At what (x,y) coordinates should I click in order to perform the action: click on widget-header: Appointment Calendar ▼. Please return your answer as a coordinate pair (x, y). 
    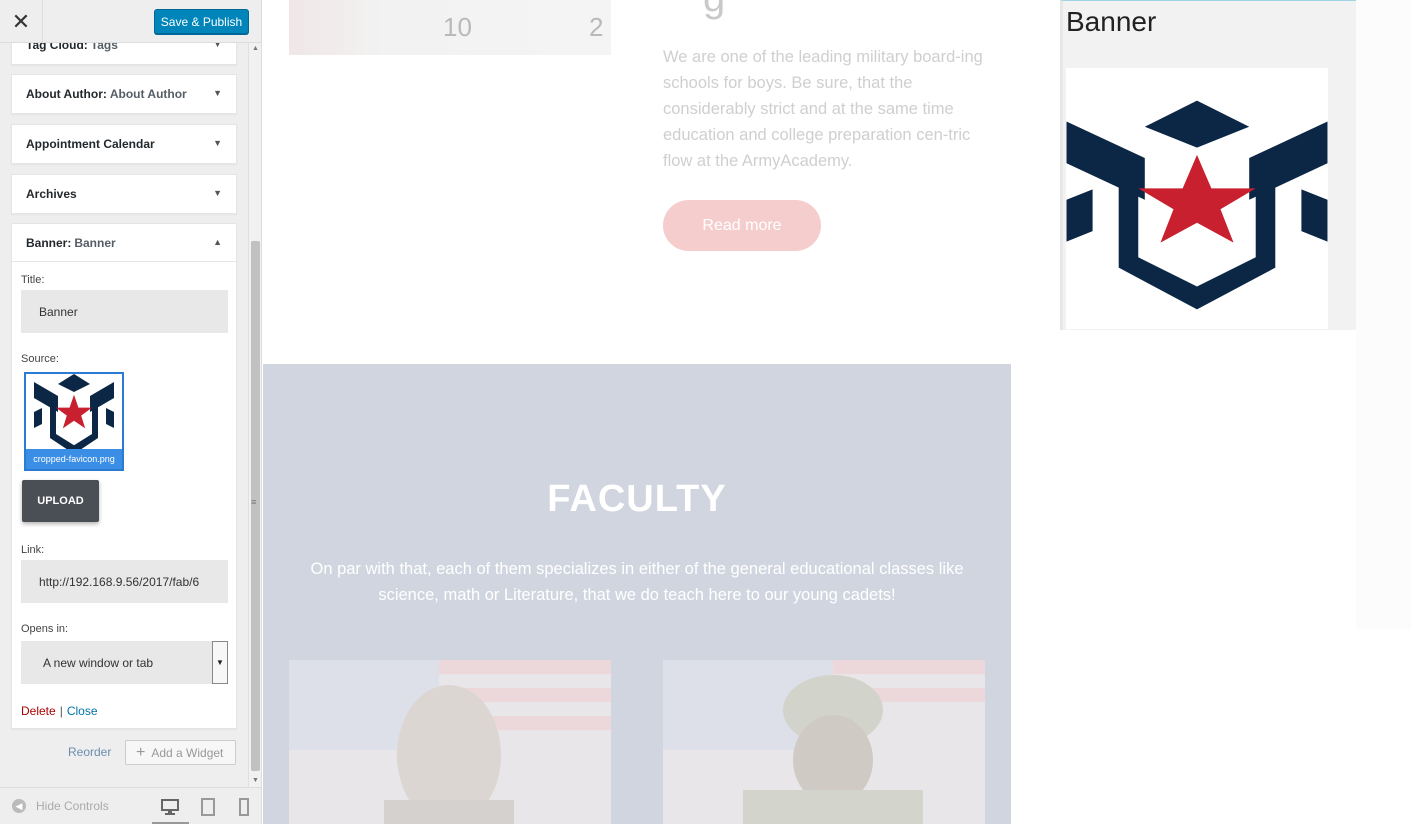
    Looking at the image, I should click on (124, 144).